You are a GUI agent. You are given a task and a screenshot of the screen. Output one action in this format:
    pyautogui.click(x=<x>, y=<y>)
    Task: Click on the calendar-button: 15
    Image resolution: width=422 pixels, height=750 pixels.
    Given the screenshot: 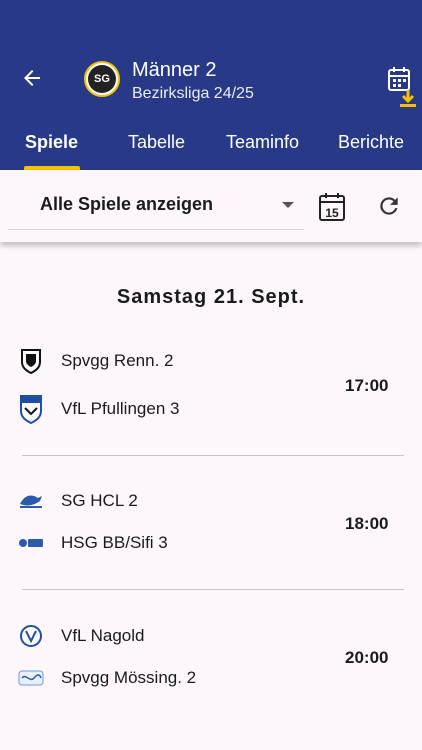 What is the action you would take?
    pyautogui.click(x=332, y=207)
    